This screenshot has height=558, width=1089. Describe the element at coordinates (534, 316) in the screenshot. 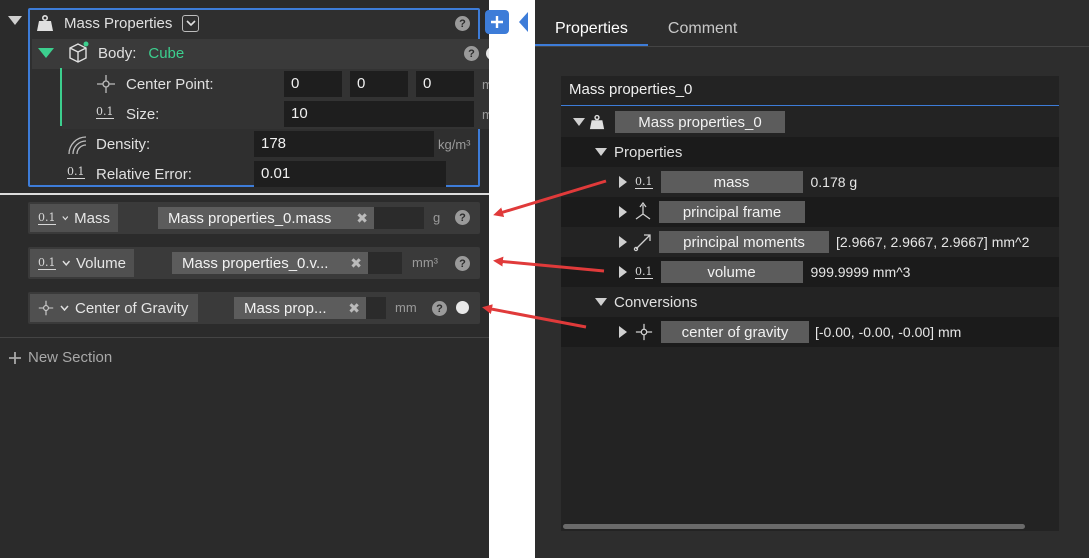

I see `arrow-center-of-gravity` at that location.